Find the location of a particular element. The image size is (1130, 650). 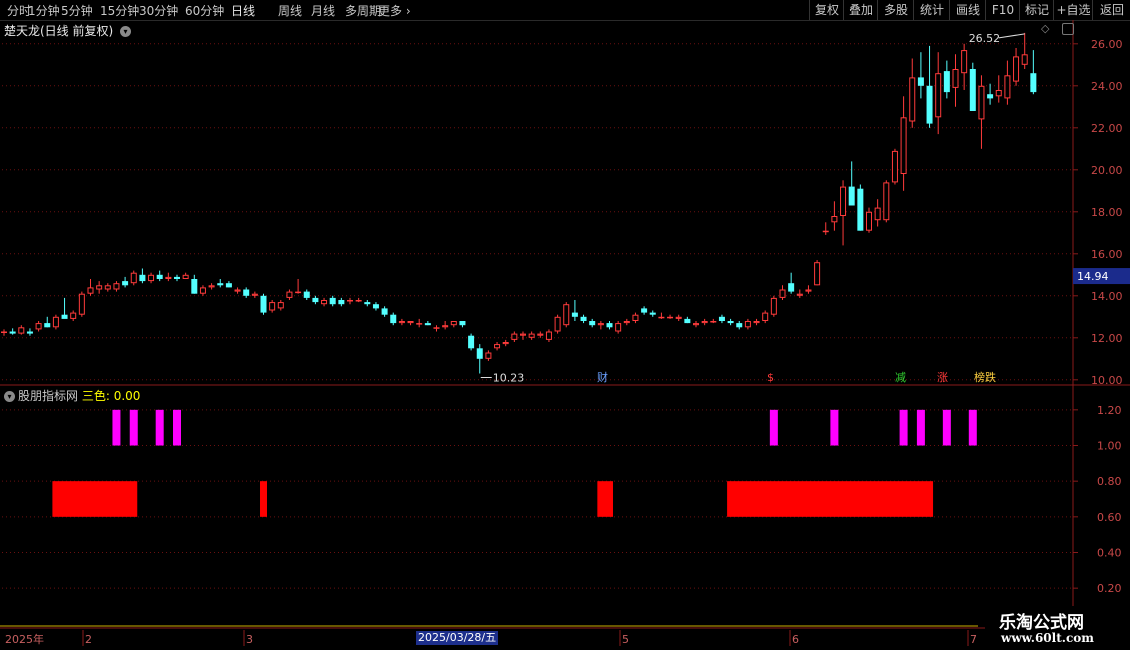

indicator-tick-label: 0.40 is located at coordinates (1109, 553).